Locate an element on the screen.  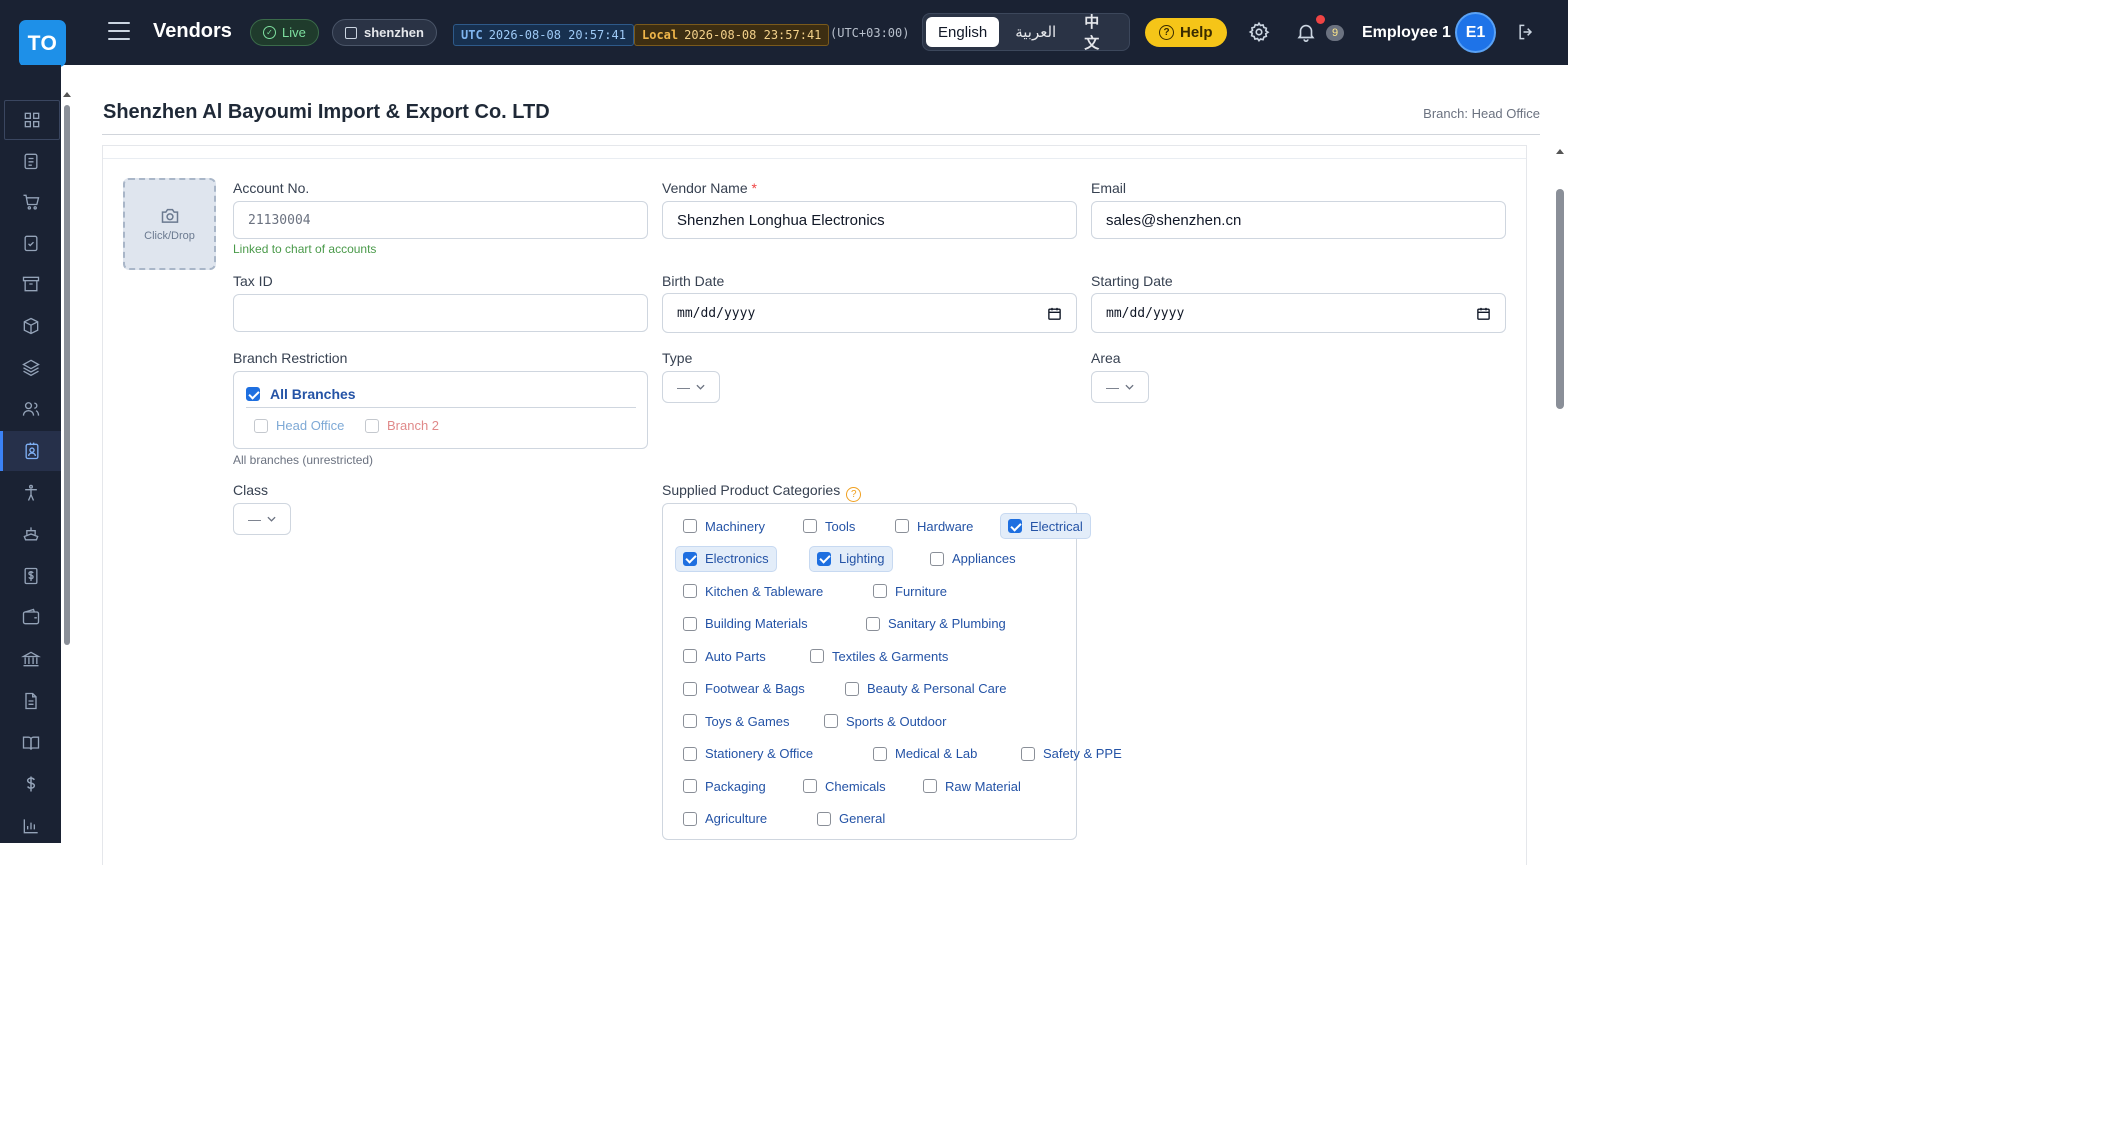
sidebar-scrollbar is located at coordinates (67, 372).